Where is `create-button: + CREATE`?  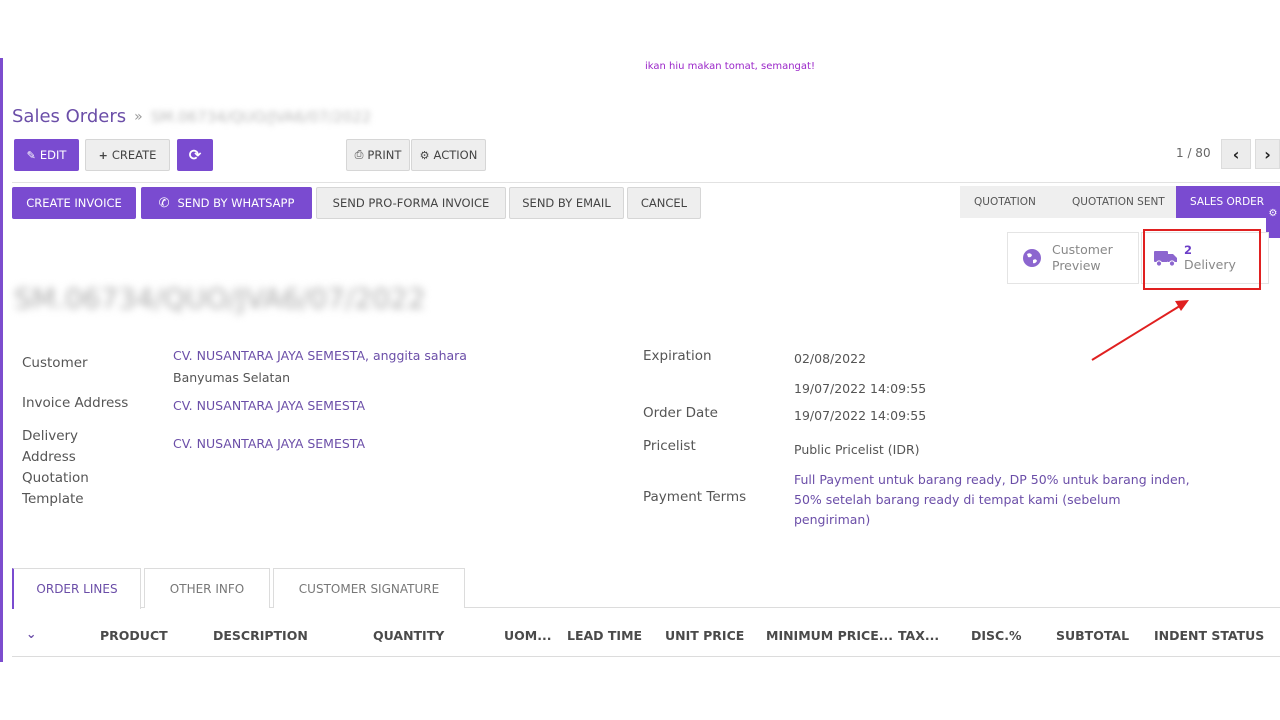 create-button: + CREATE is located at coordinates (127, 155).